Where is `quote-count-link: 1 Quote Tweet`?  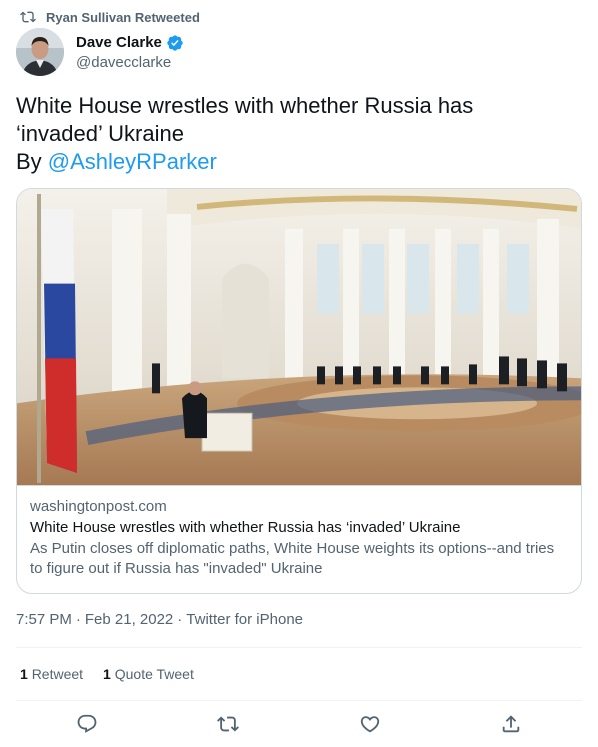
quote-count-link: 1 Quote Tweet is located at coordinates (148, 674).